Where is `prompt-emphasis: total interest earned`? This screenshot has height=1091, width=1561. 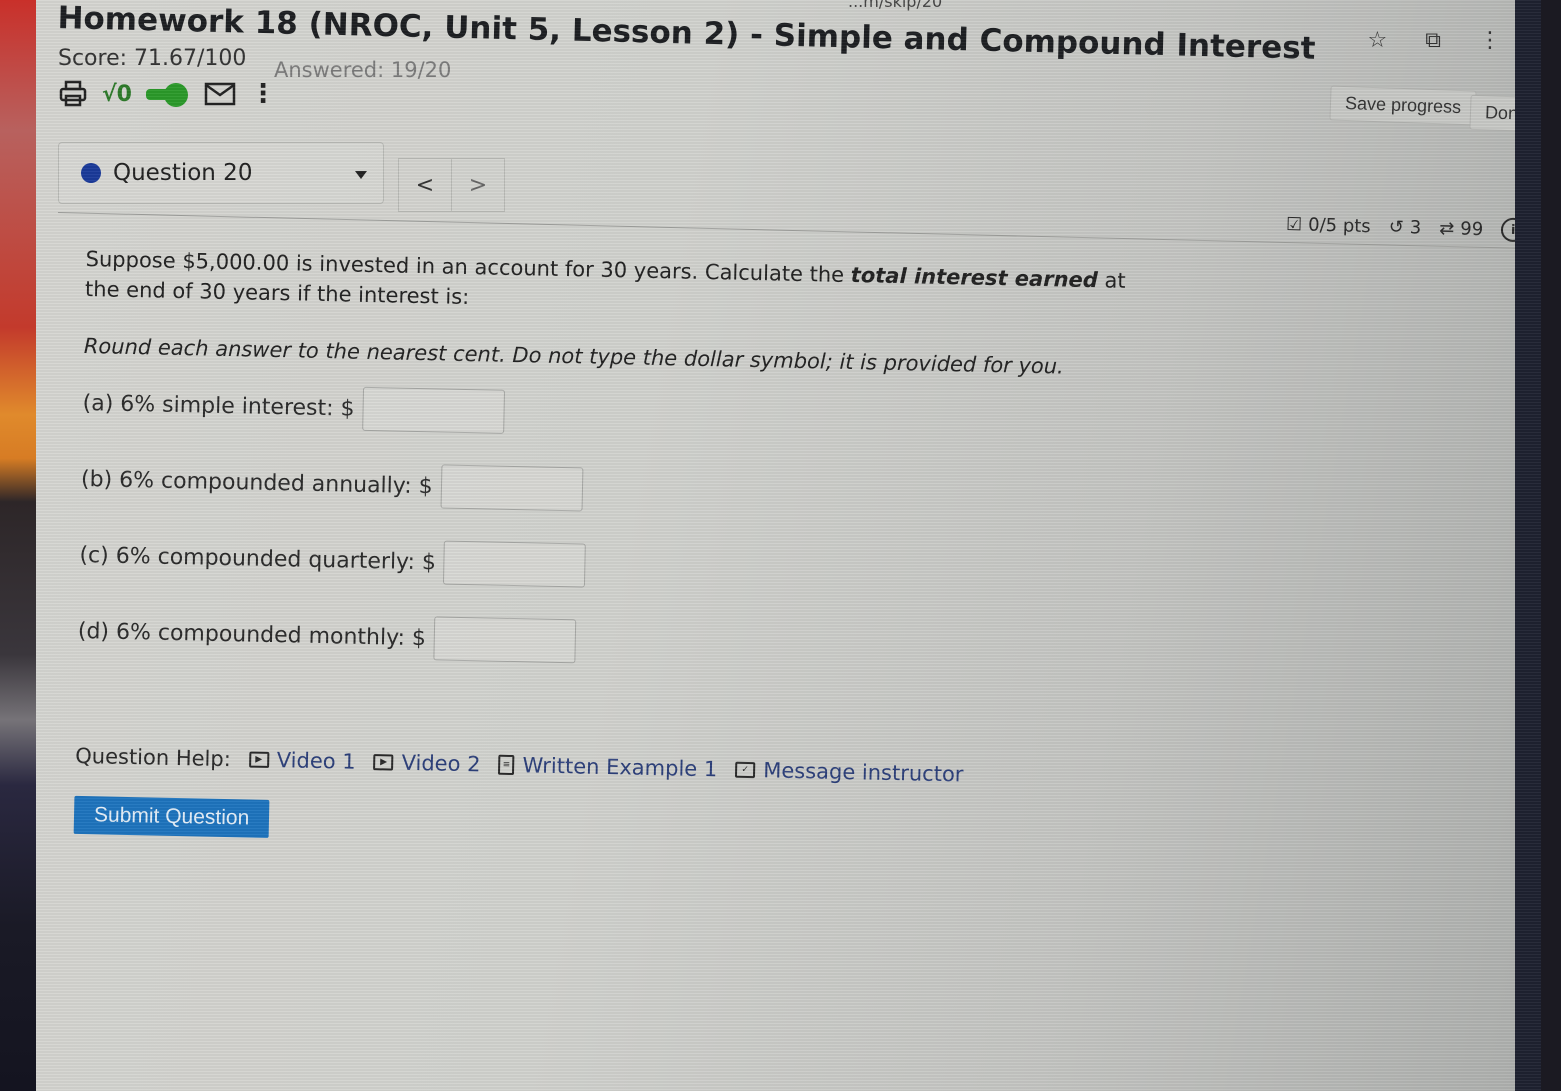
prompt-emphasis: total interest earned is located at coordinates (974, 278).